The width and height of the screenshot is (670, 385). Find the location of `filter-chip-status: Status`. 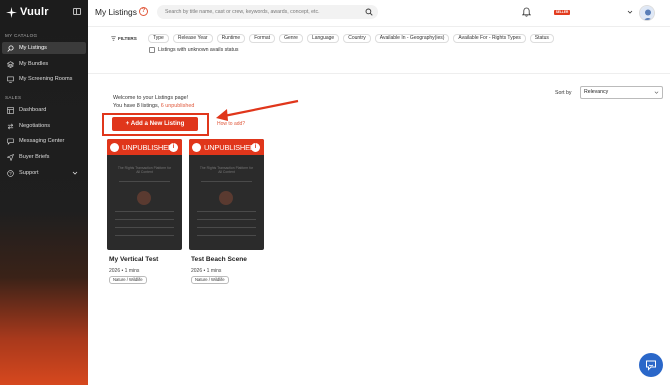

filter-chip-status: Status is located at coordinates (541, 38).